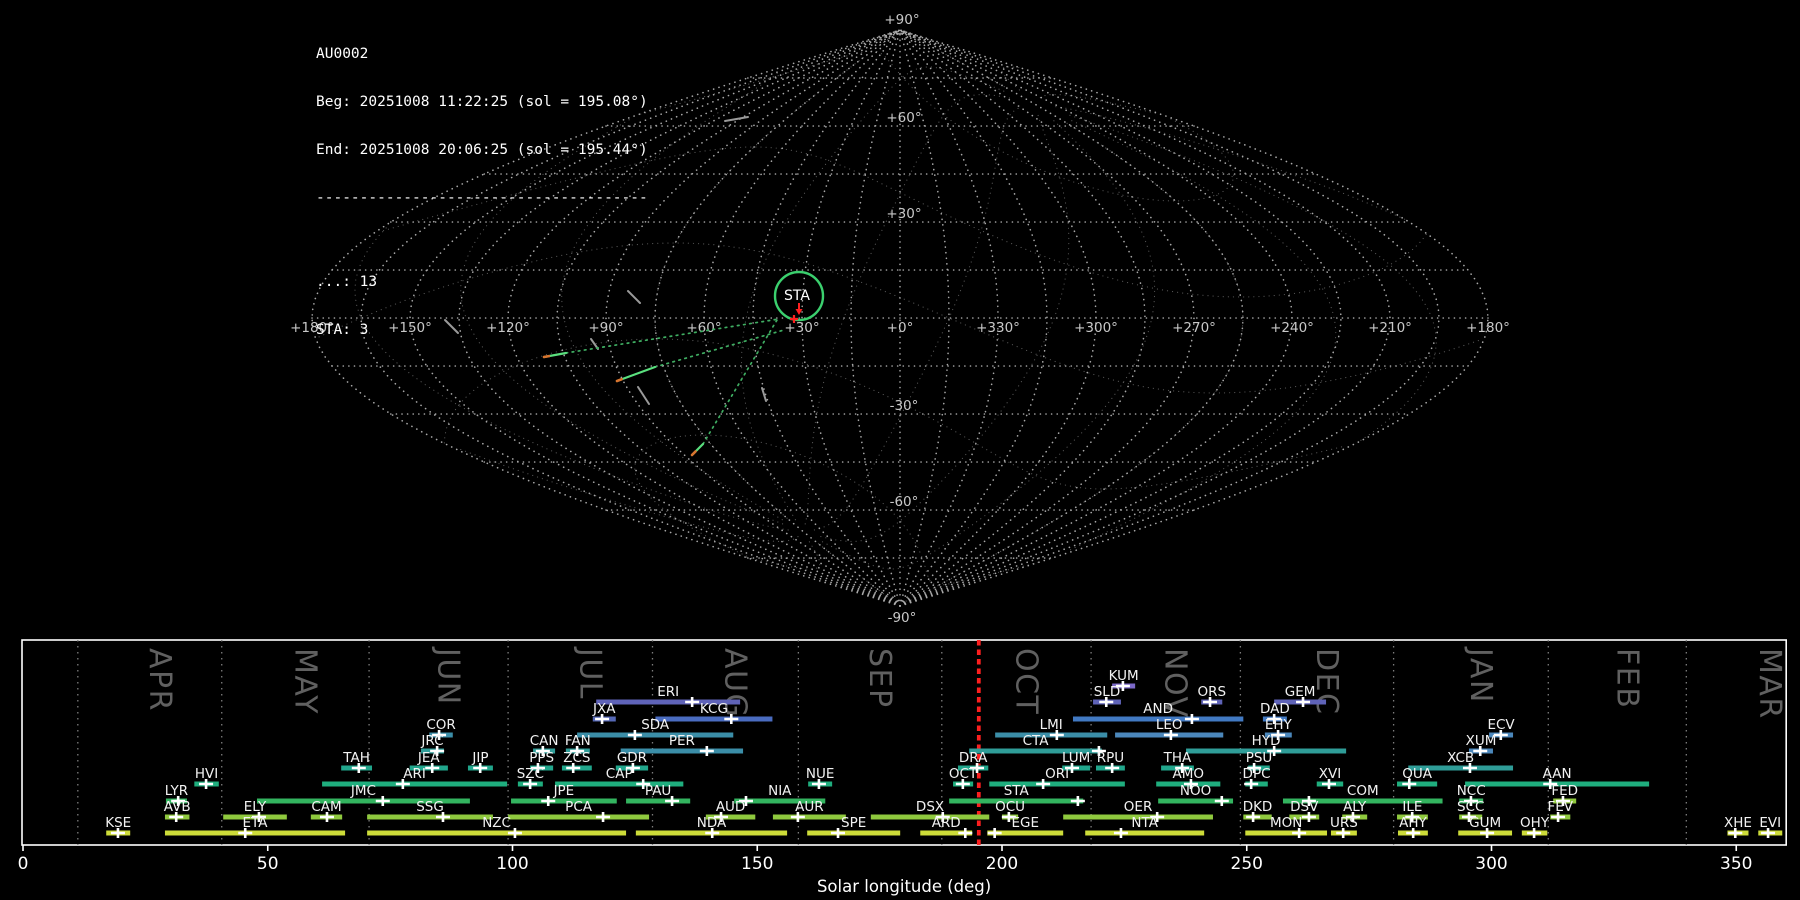 This screenshot has height=900, width=1800. What do you see at coordinates (854, 833) in the screenshot?
I see `shower-bar-SPE` at bounding box center [854, 833].